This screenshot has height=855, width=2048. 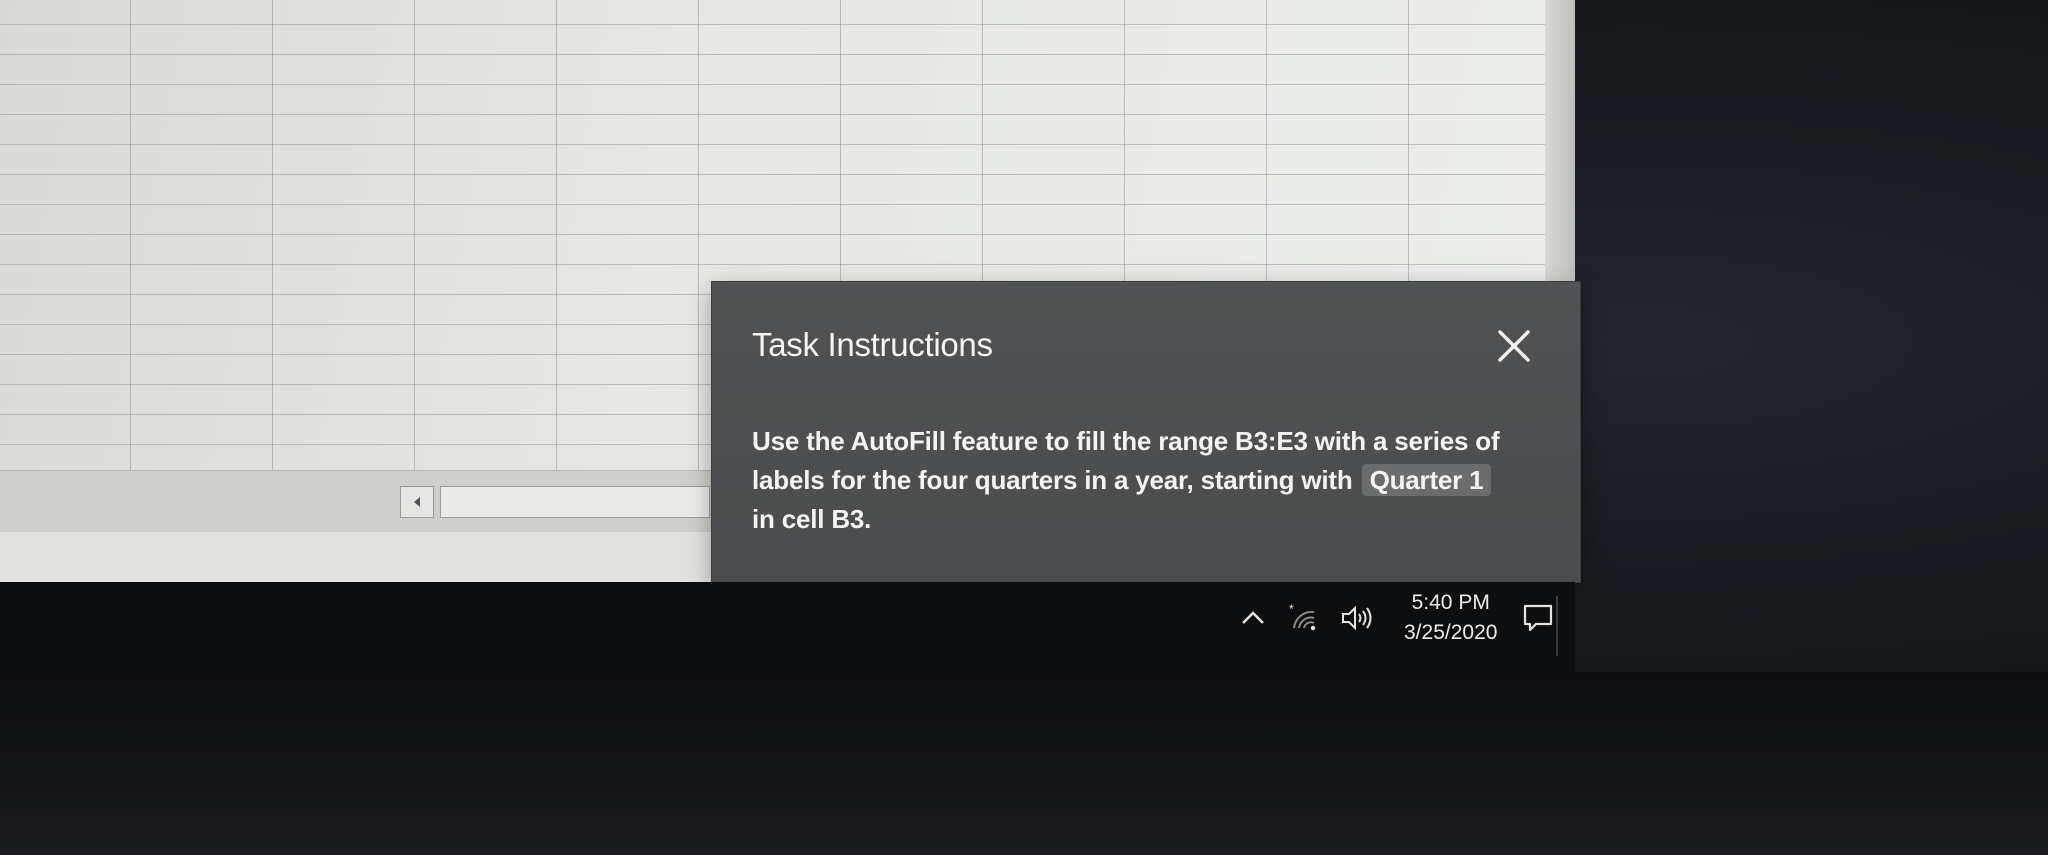 I want to click on action-center-button, so click(x=1538, y=618).